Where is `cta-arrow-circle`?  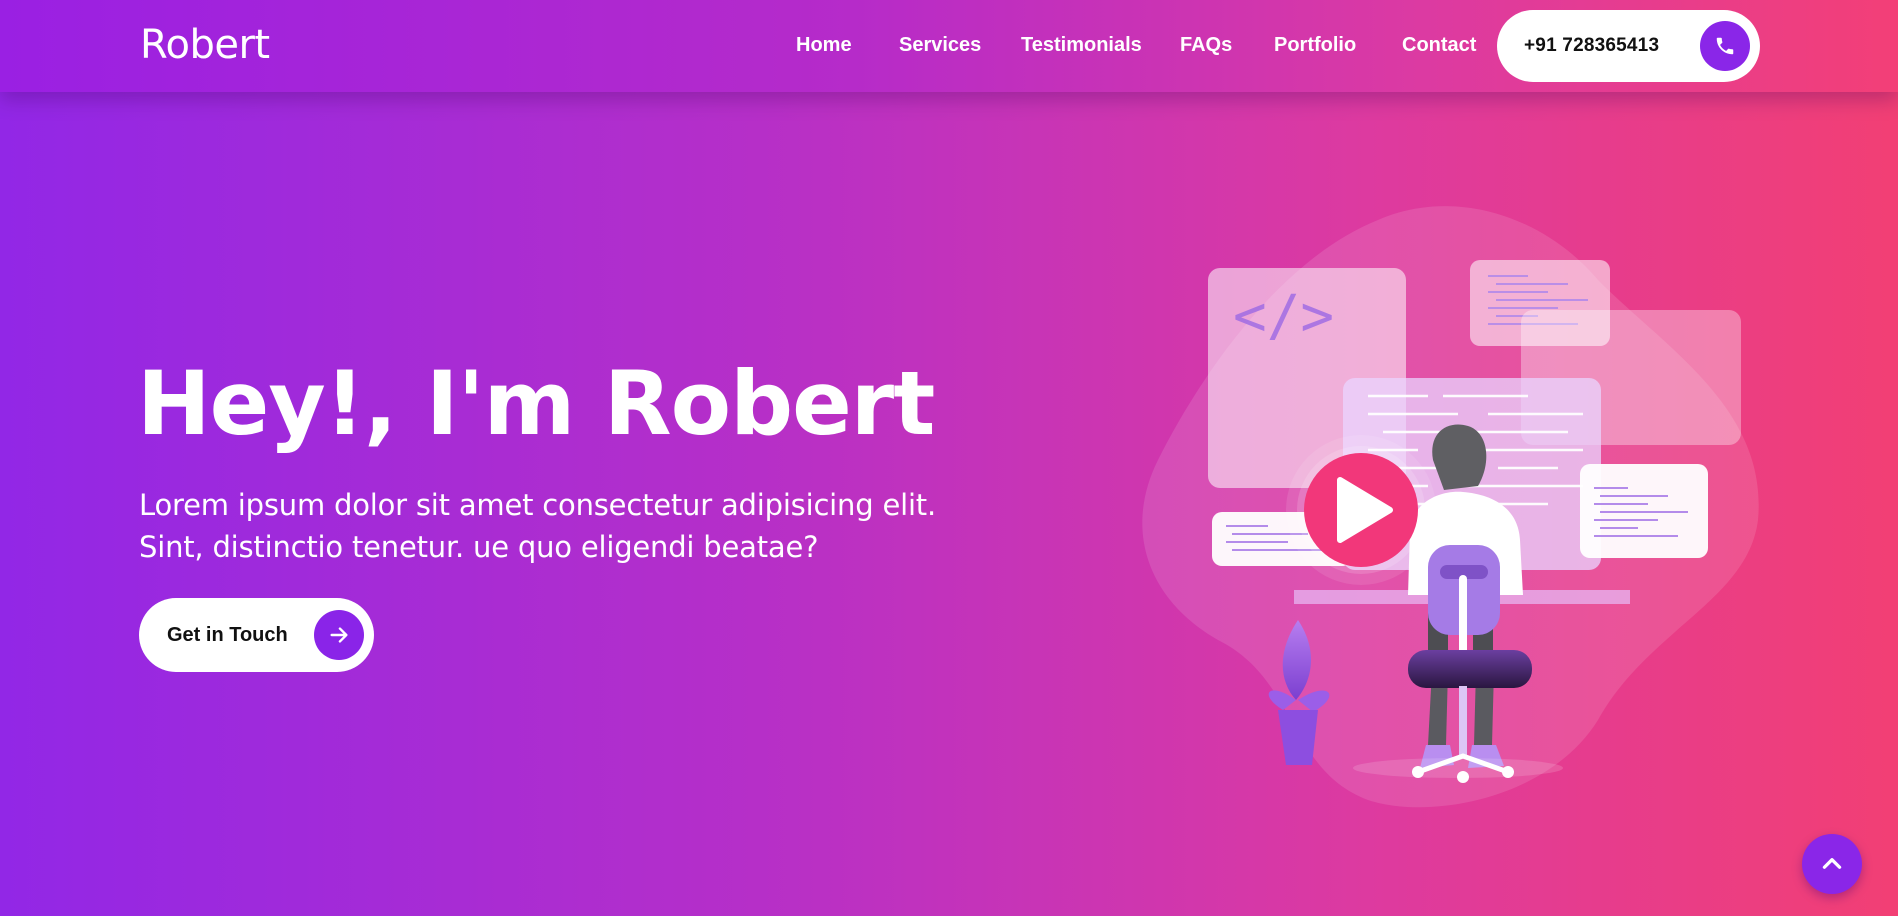
cta-arrow-circle is located at coordinates (339, 635).